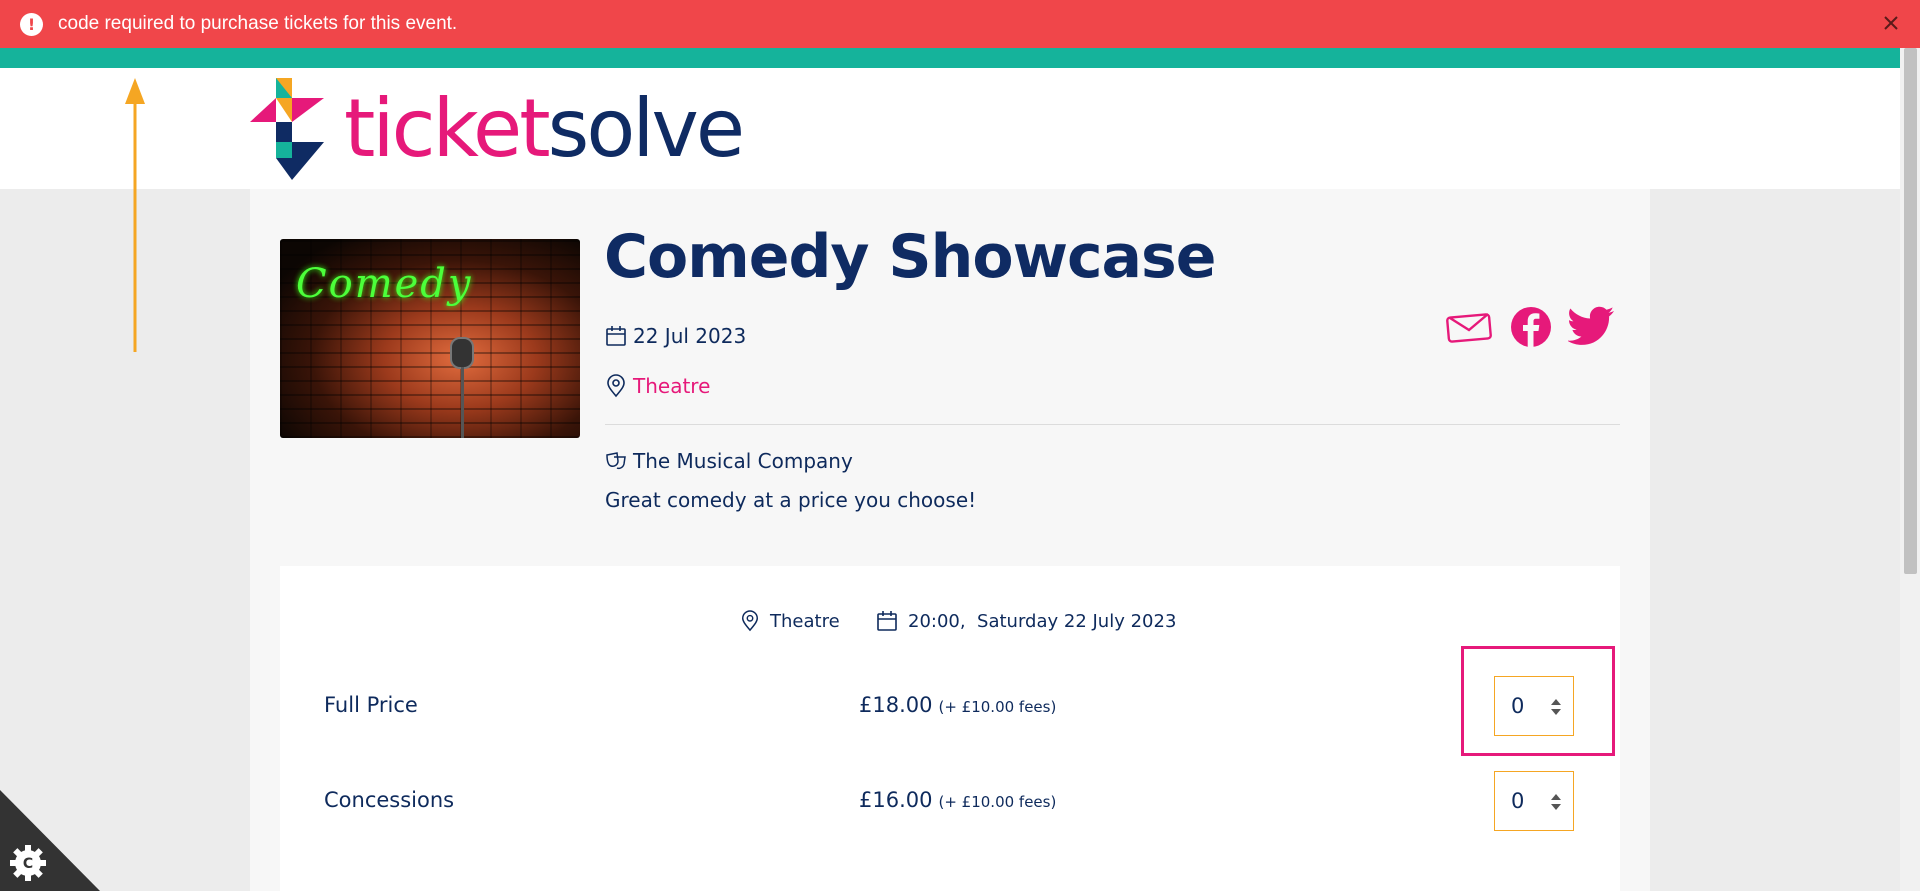 The height and width of the screenshot is (891, 1920). I want to click on event-venue-text: Theatre, so click(671, 386).